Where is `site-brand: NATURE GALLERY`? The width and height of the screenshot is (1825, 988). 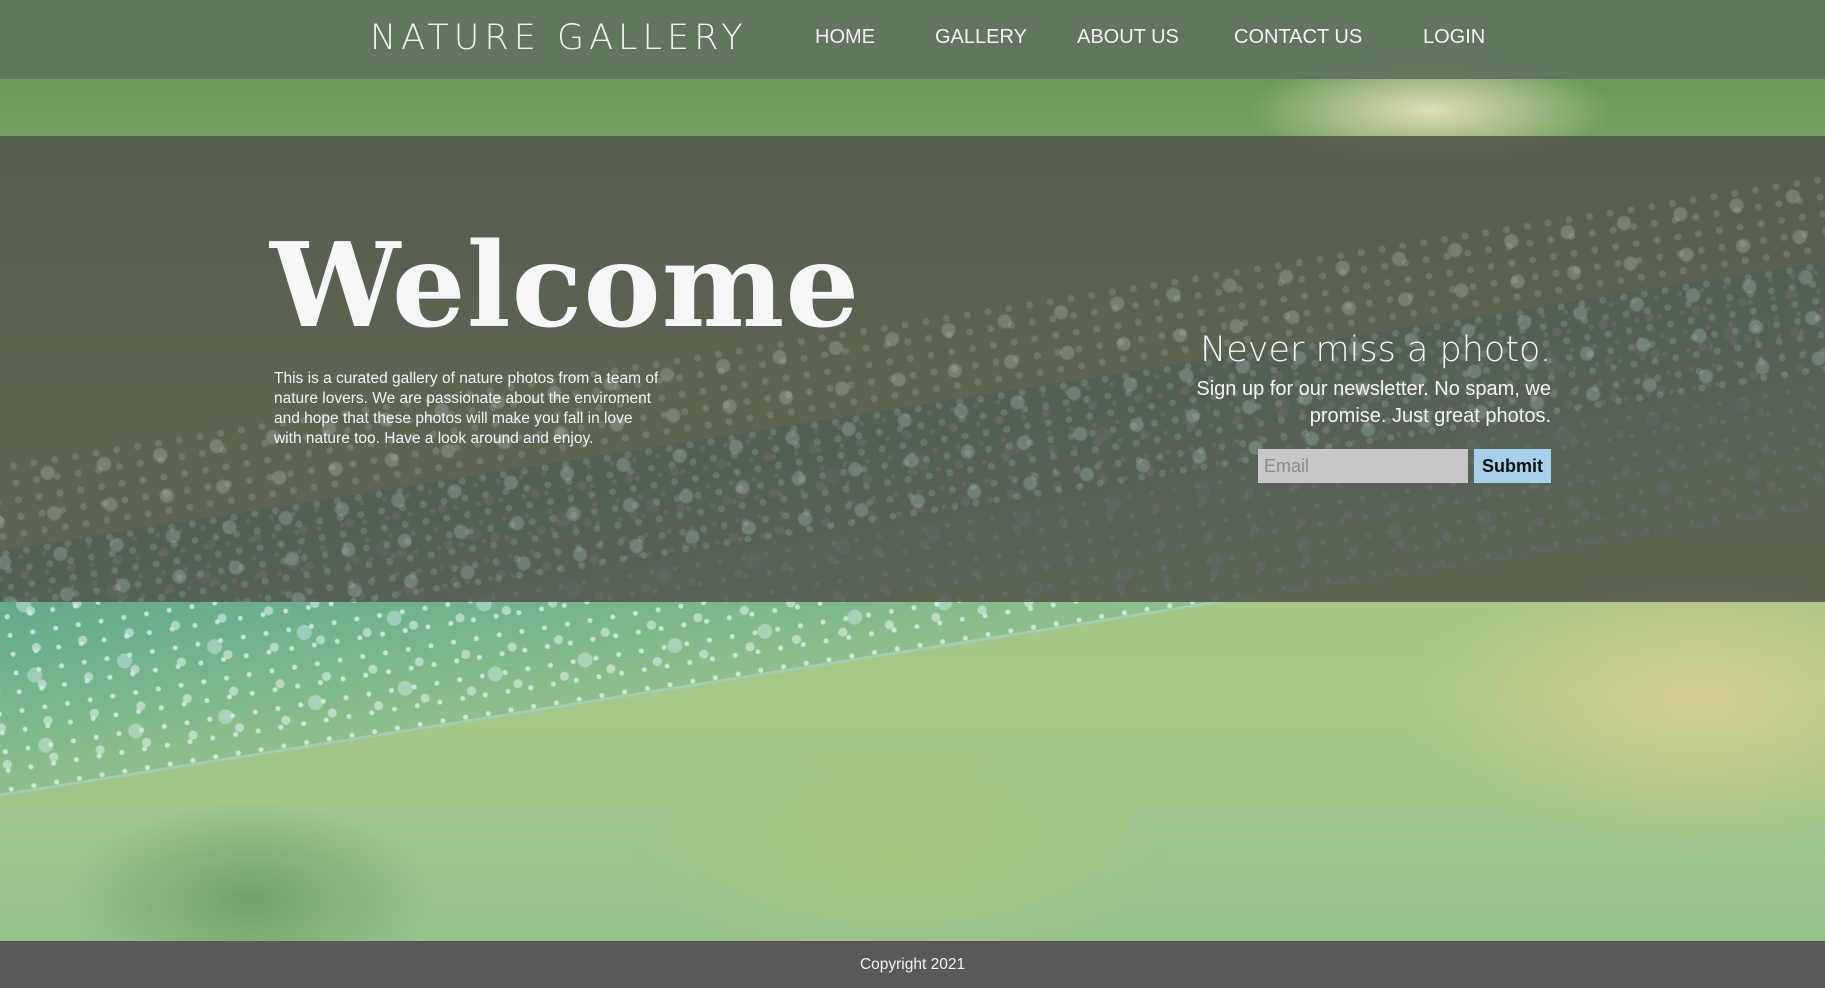
site-brand: NATURE GALLERY is located at coordinates (559, 38).